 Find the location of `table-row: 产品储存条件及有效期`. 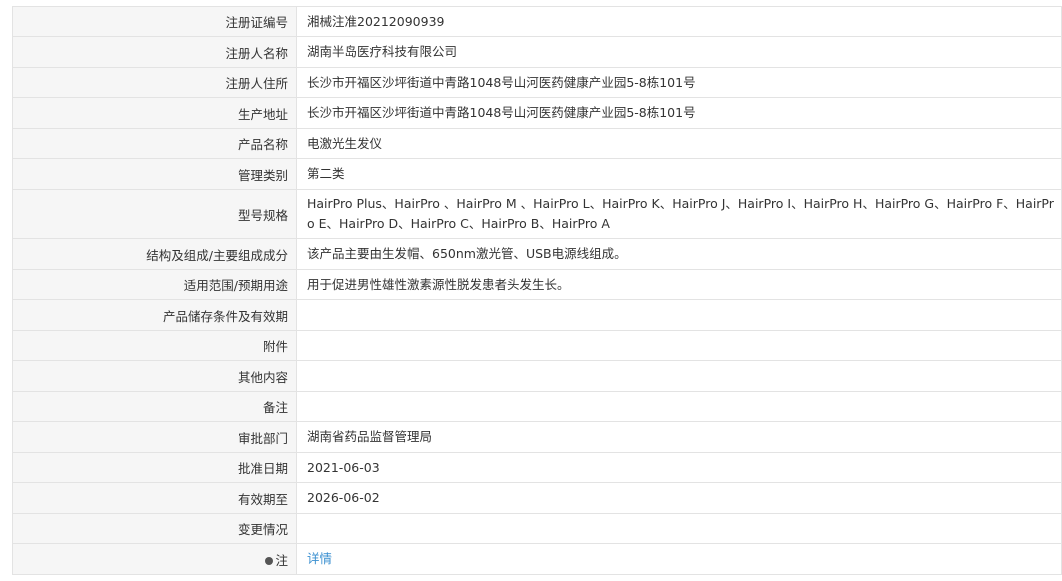

table-row: 产品储存条件及有效期 is located at coordinates (537, 315).